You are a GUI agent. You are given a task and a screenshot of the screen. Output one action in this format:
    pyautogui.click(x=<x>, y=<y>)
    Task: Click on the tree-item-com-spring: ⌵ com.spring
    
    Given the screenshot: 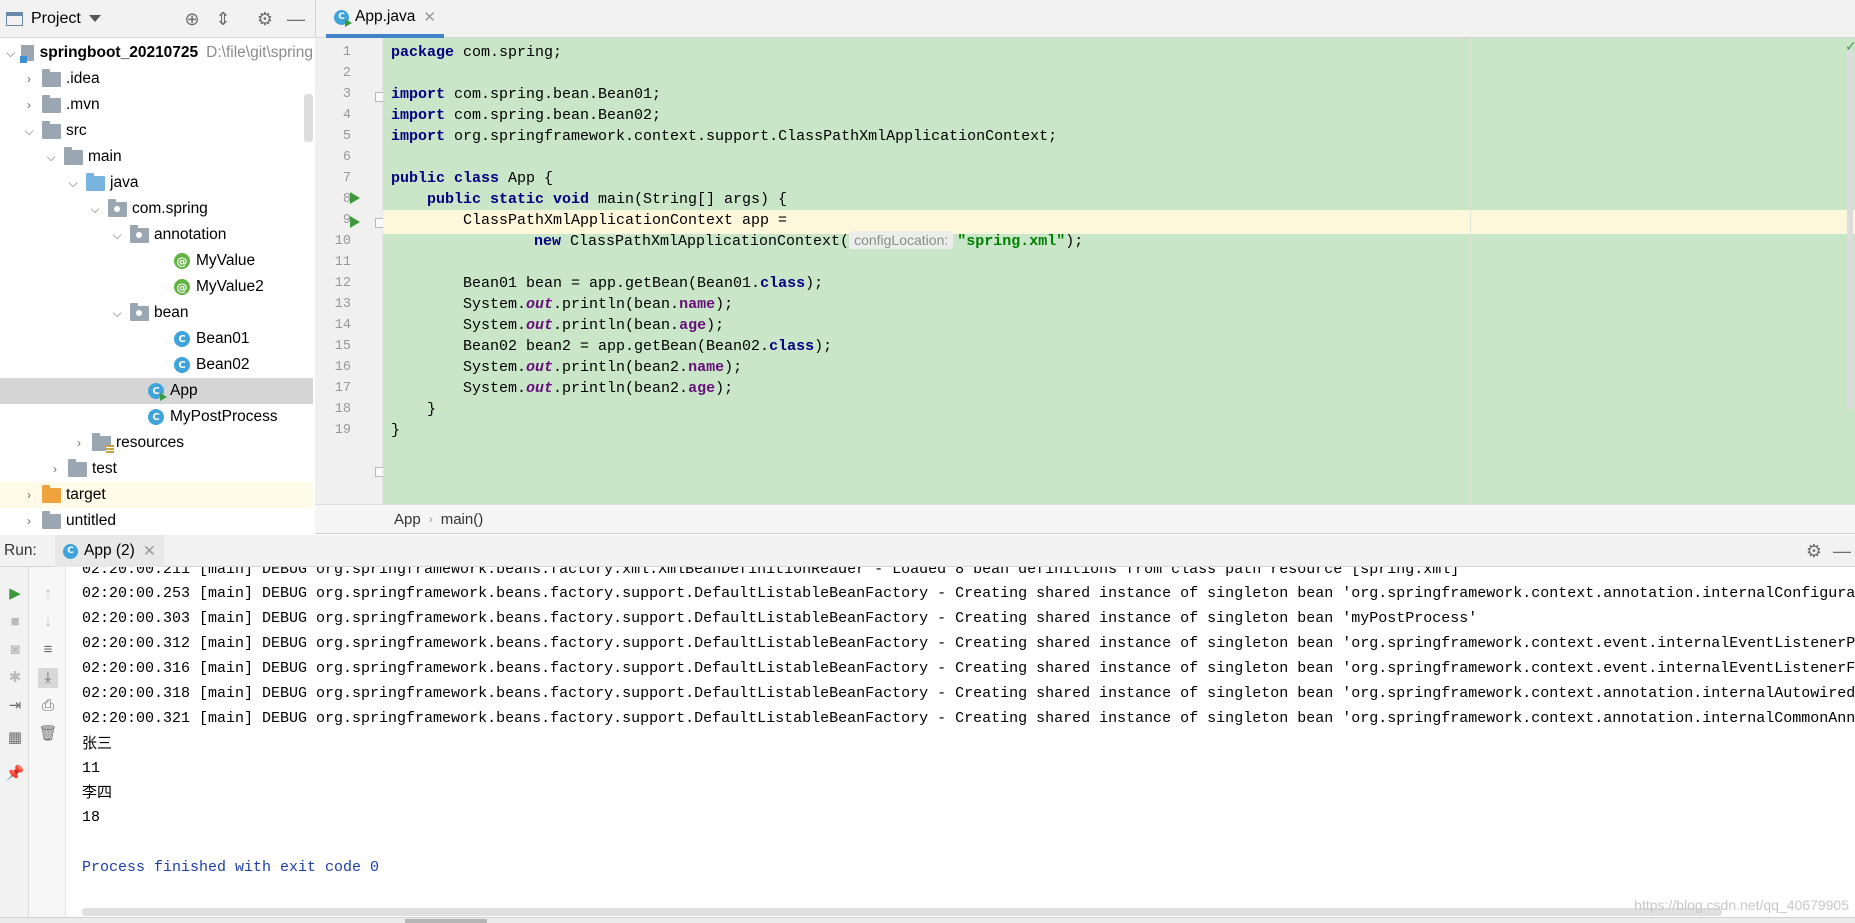 What is the action you would take?
    pyautogui.click(x=156, y=209)
    